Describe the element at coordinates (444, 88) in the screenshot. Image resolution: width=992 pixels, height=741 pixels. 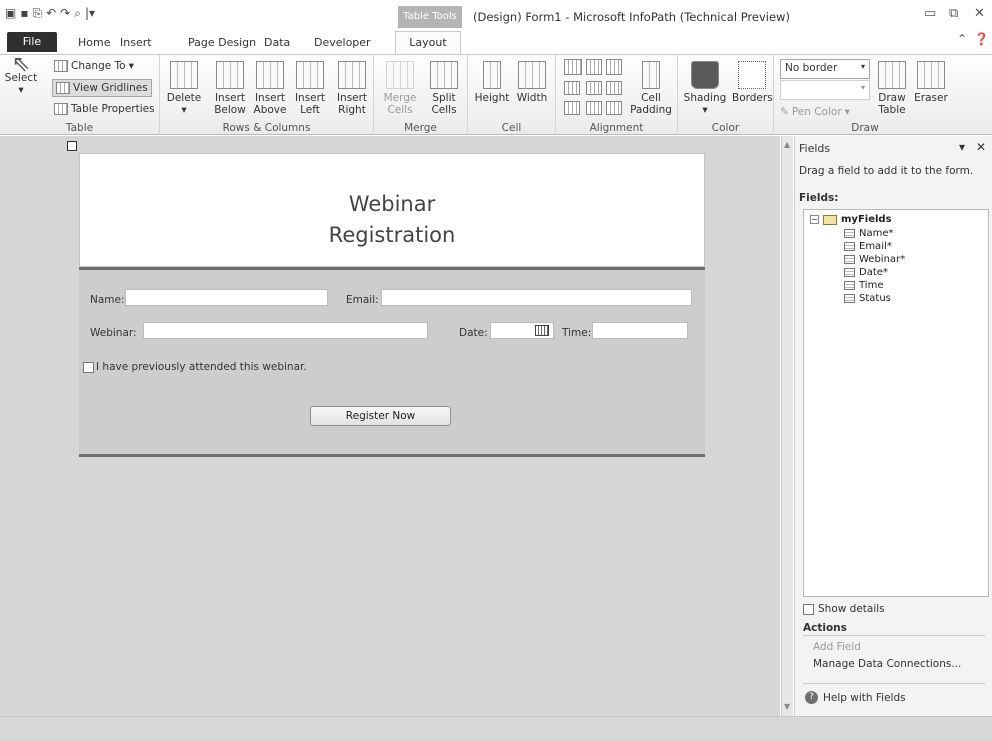
I see `split-cells-button: Split Cells` at that location.